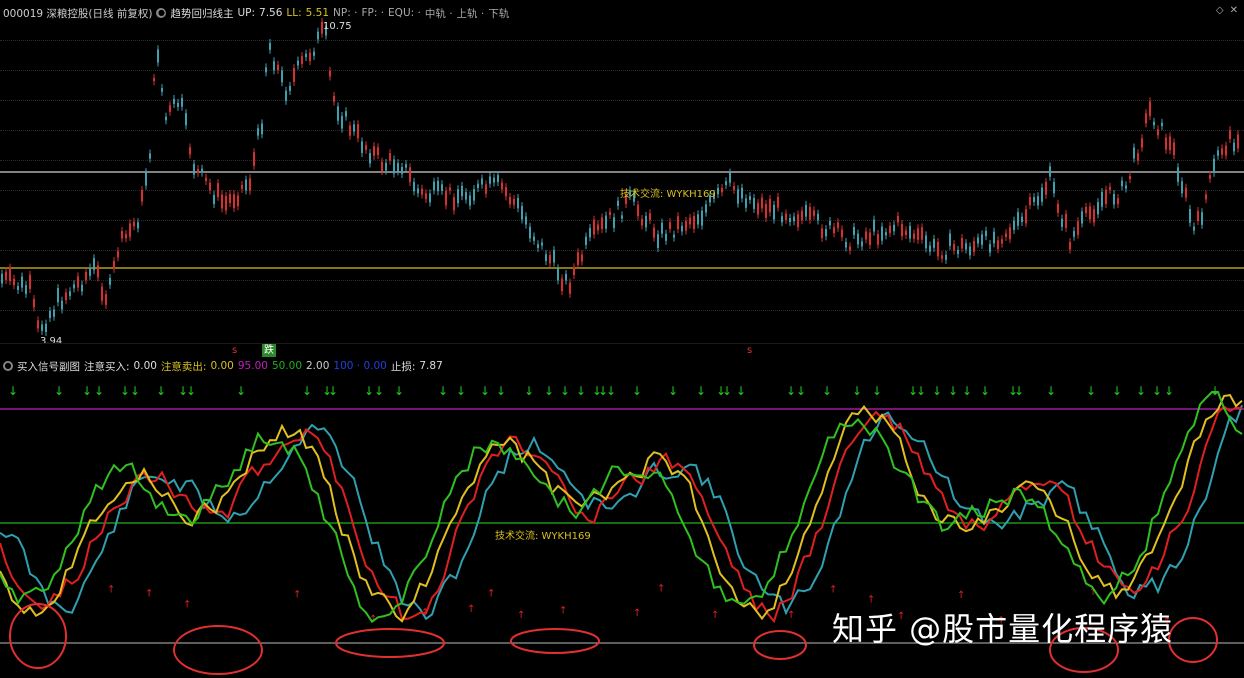  What do you see at coordinates (222, 366) in the screenshot?
I see `sell-value: 0.00` at bounding box center [222, 366].